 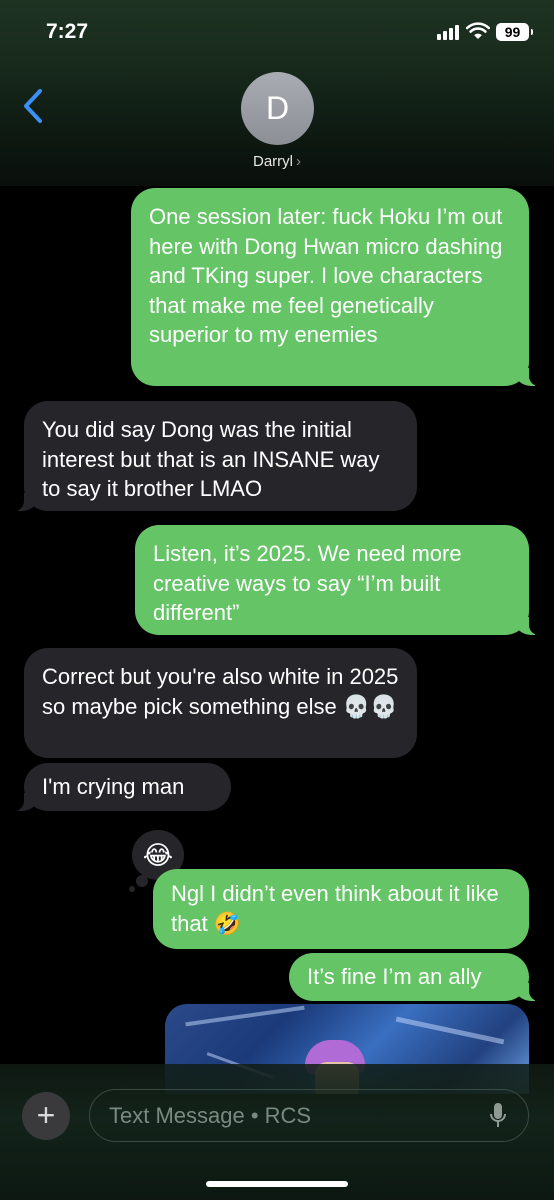 I want to click on wifi-icon, so click(x=478, y=30).